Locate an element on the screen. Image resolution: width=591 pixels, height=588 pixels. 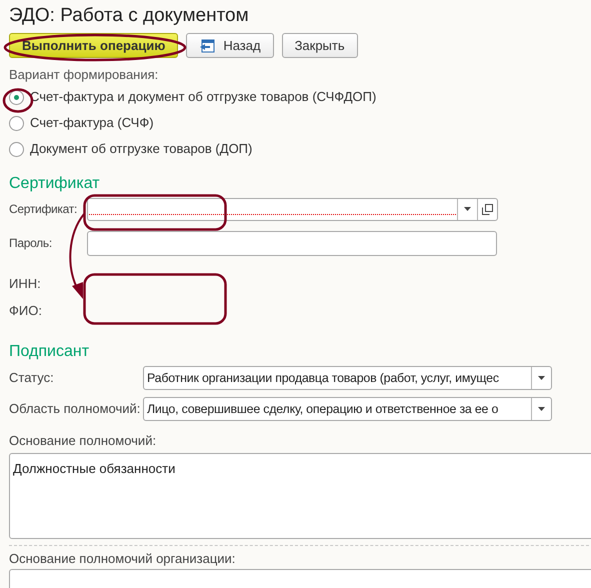
radio-label: Документ об отгрузке товаров (ДОП) is located at coordinates (141, 149).